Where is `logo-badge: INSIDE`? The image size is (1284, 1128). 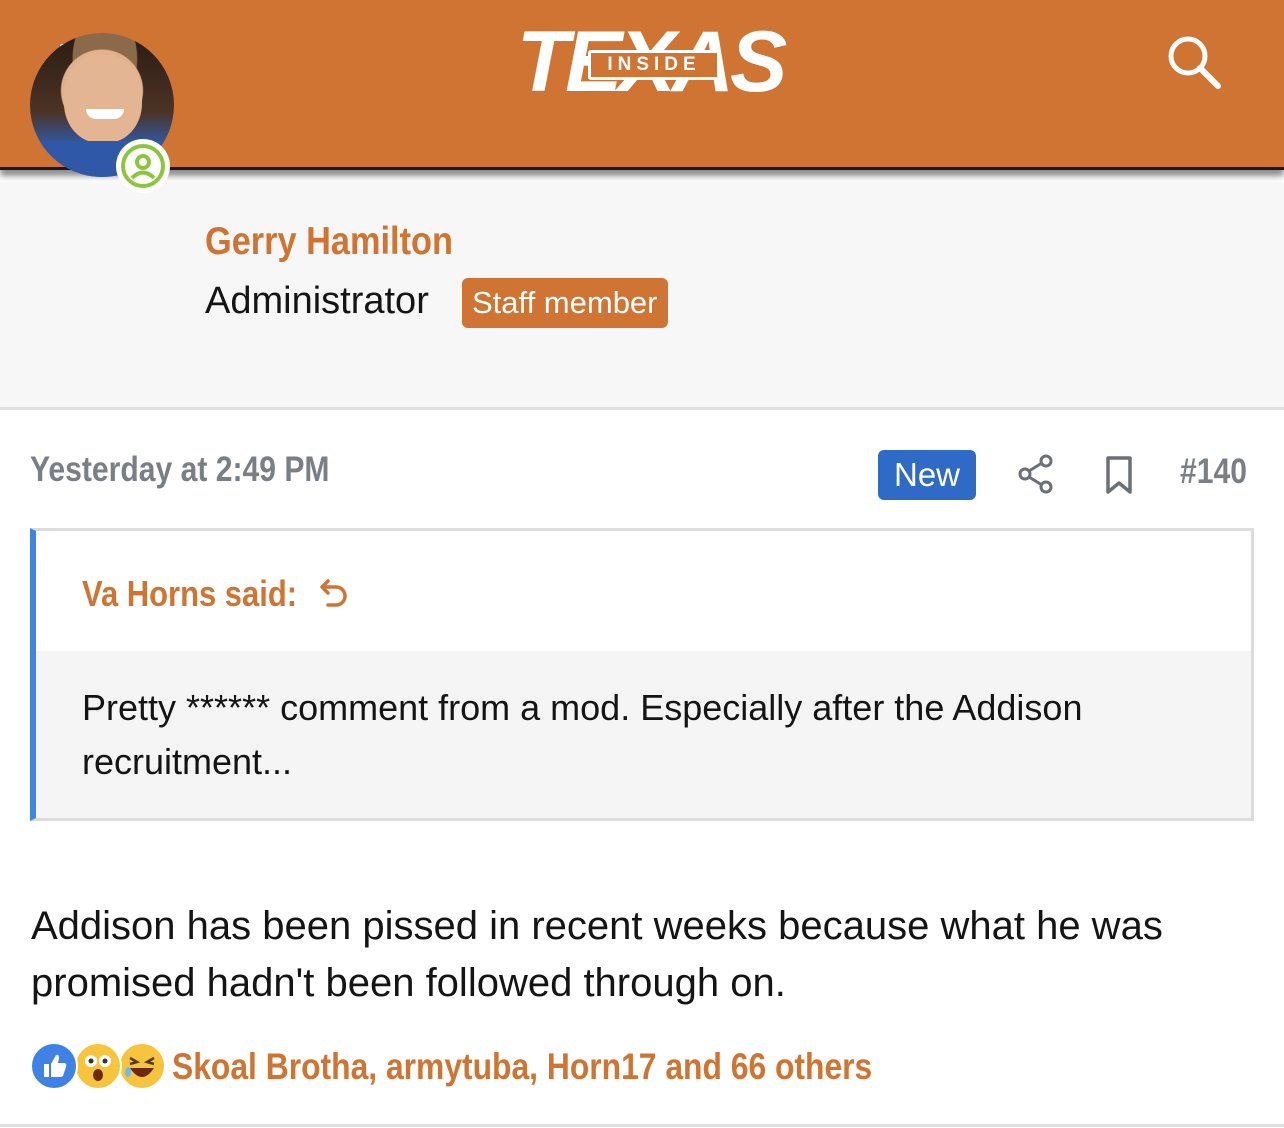 logo-badge: INSIDE is located at coordinates (654, 65).